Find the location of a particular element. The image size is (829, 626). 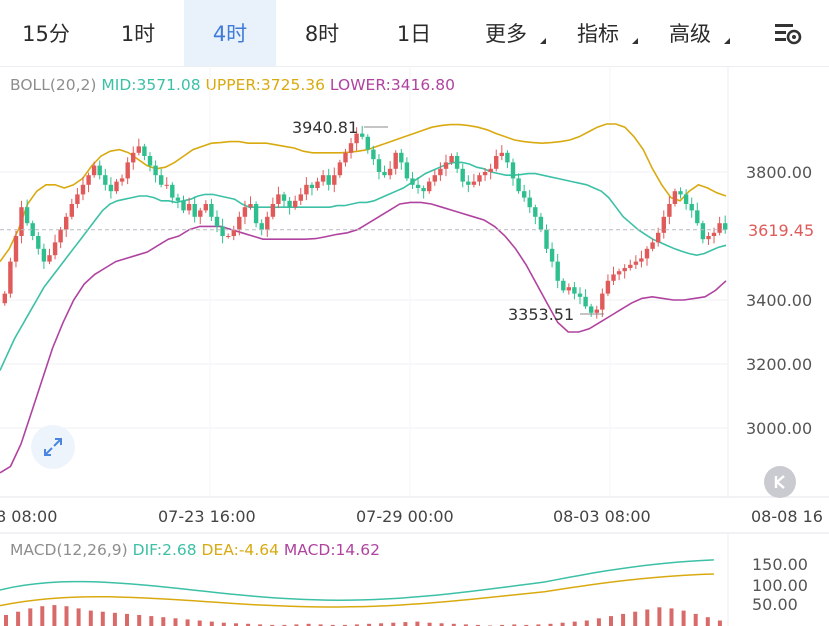

expand-arrows-icon is located at coordinates (53, 447).